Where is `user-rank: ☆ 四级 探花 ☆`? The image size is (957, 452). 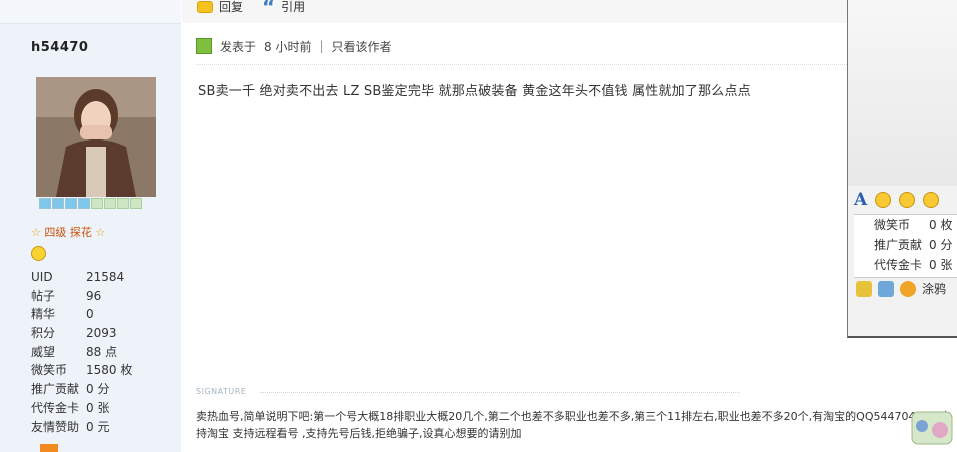
user-rank: ☆ 四级 探花 ☆ is located at coordinates (68, 232).